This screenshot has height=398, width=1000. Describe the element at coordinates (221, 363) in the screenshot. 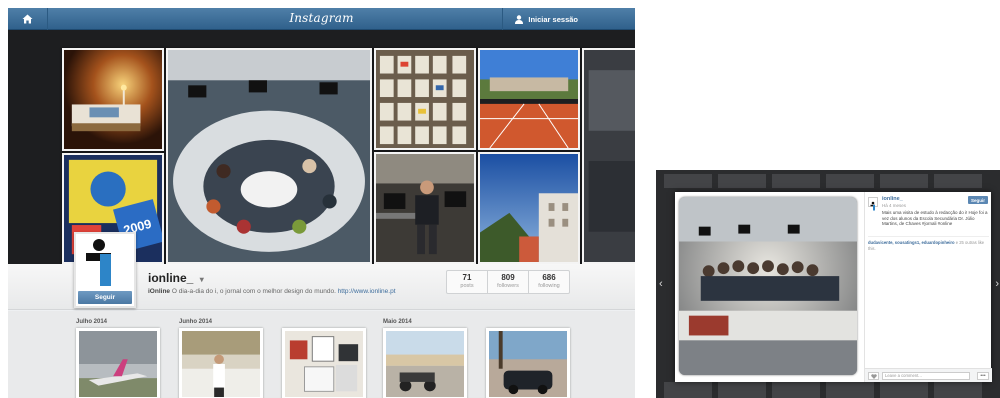

I see `feed-photo-man-car` at that location.